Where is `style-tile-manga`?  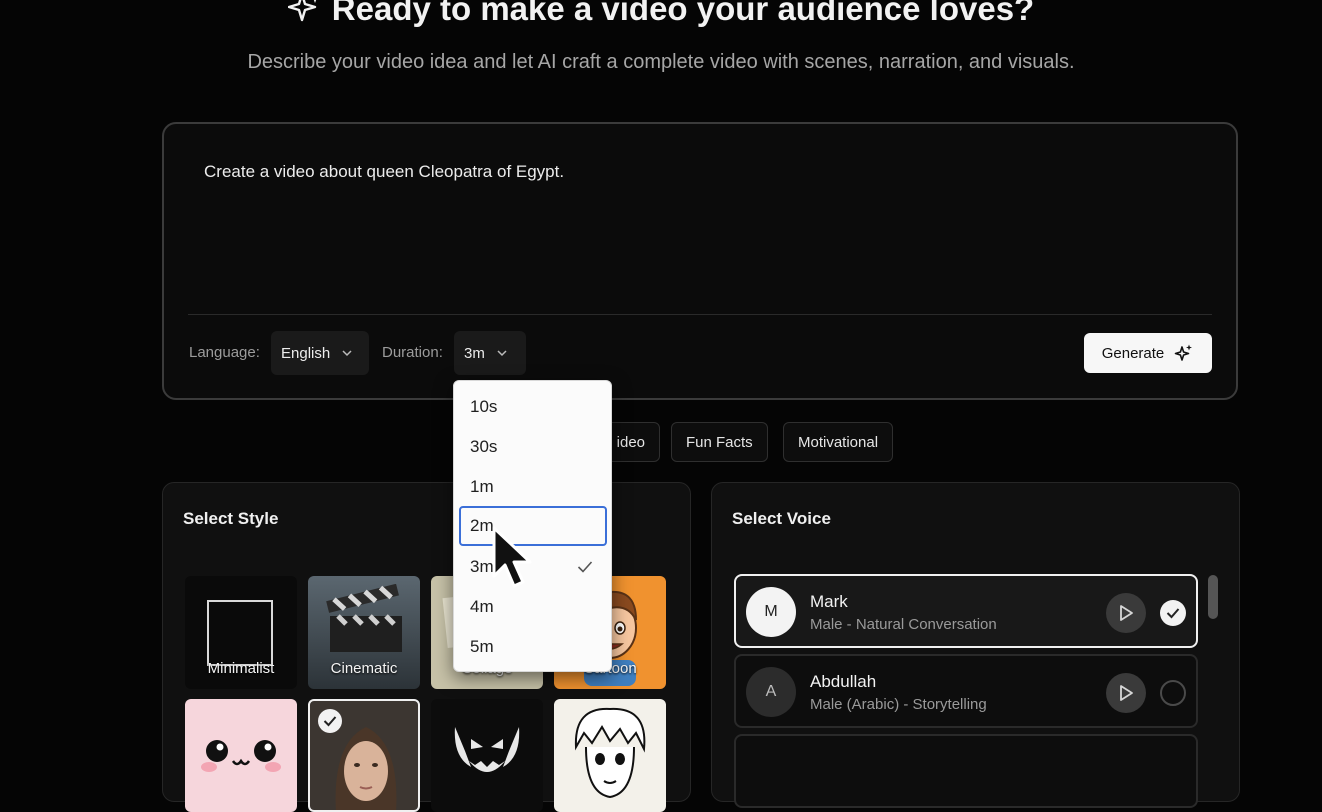 style-tile-manga is located at coordinates (610, 755).